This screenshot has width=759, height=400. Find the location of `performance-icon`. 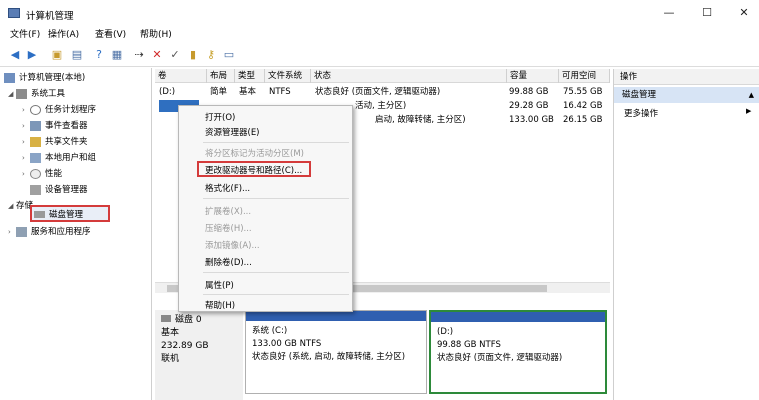

performance-icon is located at coordinates (35, 173).